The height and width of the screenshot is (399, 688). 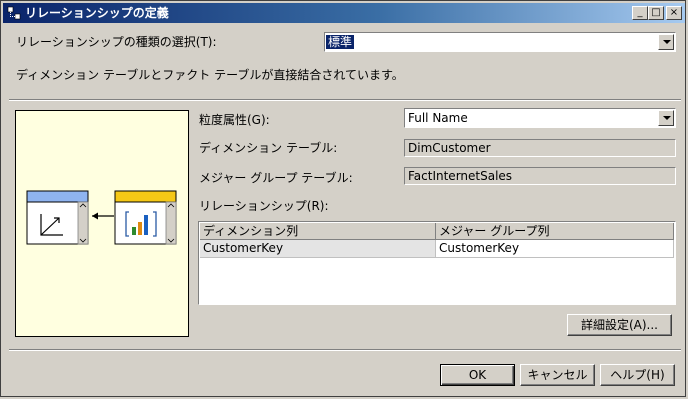 I want to click on help-button: ヘルプ(H), so click(x=637, y=375).